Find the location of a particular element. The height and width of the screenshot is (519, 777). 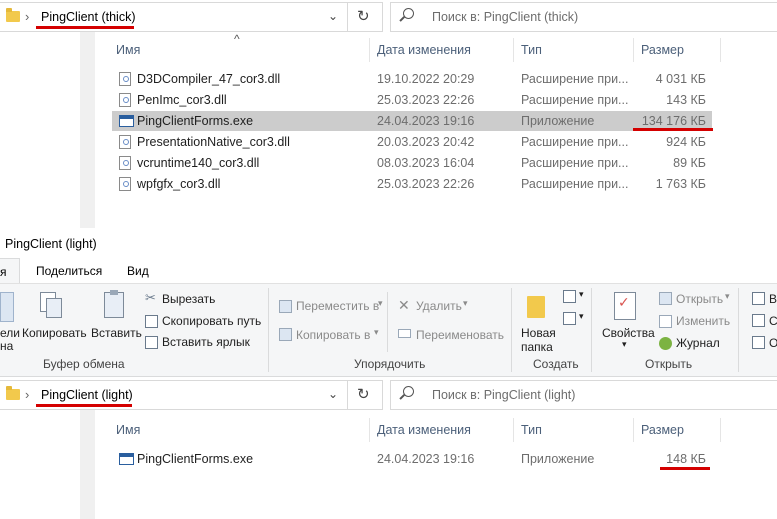

group-label-create: Создать is located at coordinates (556, 364).